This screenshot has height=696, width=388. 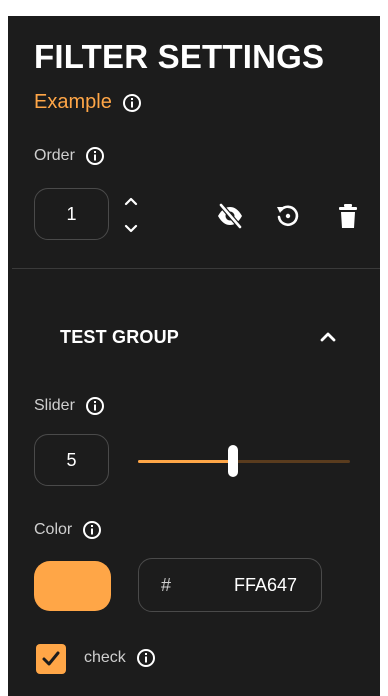 I want to click on eye-off-icon, so click(x=230, y=216).